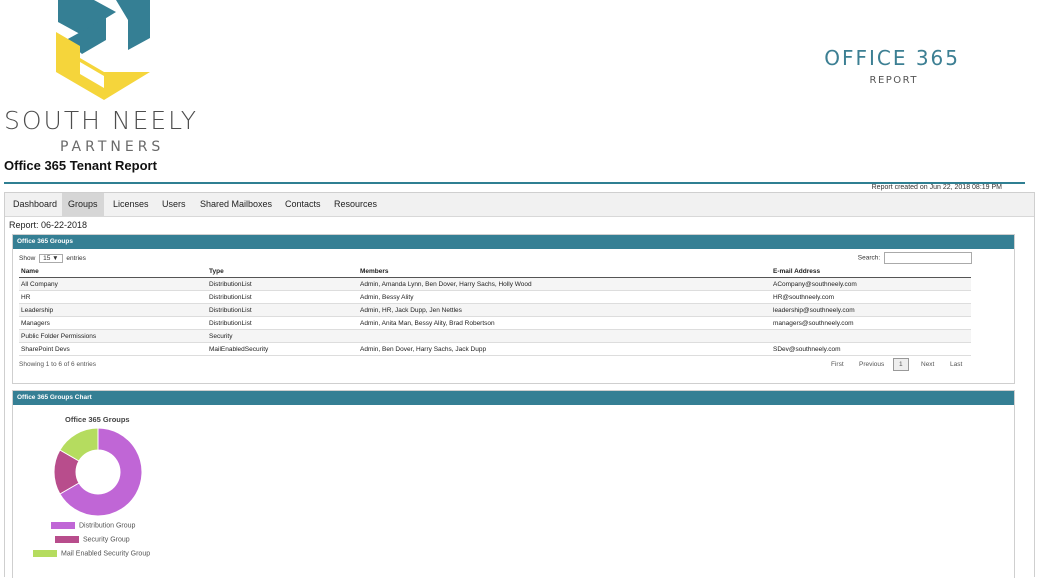  I want to click on legend-label: Mail Enabled Security Group, so click(106, 554).